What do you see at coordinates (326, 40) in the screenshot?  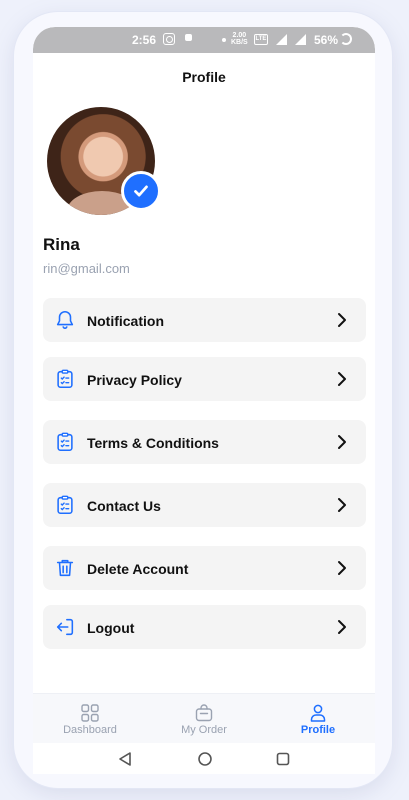 I see `battery-percent: 56%` at bounding box center [326, 40].